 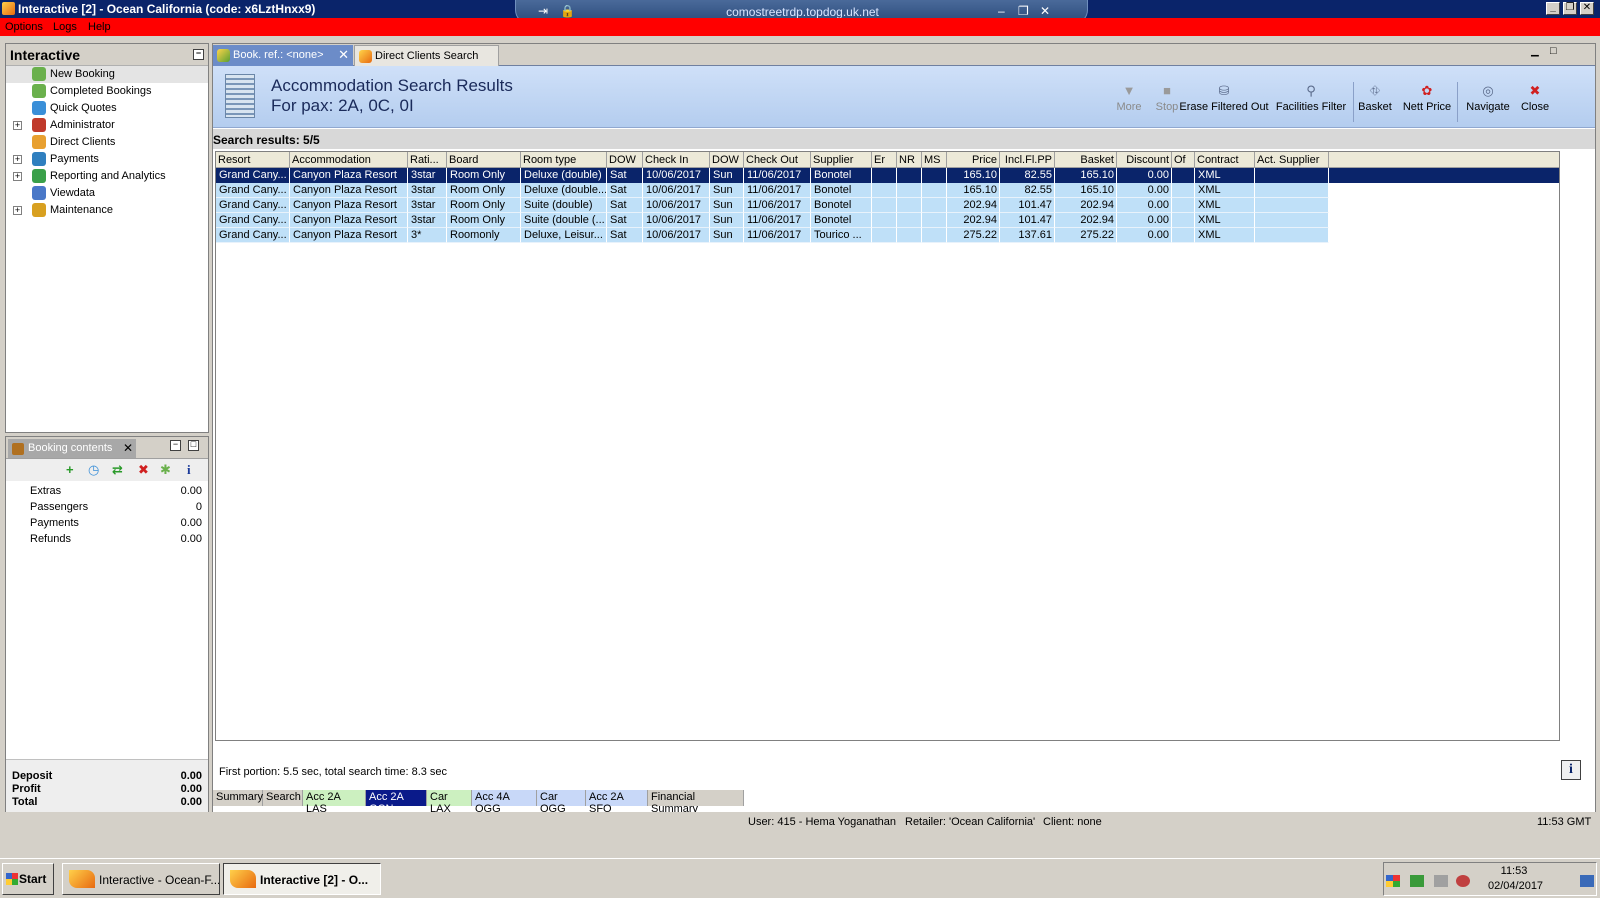 I want to click on stop-button: ■ Stop, so click(x=1167, y=99).